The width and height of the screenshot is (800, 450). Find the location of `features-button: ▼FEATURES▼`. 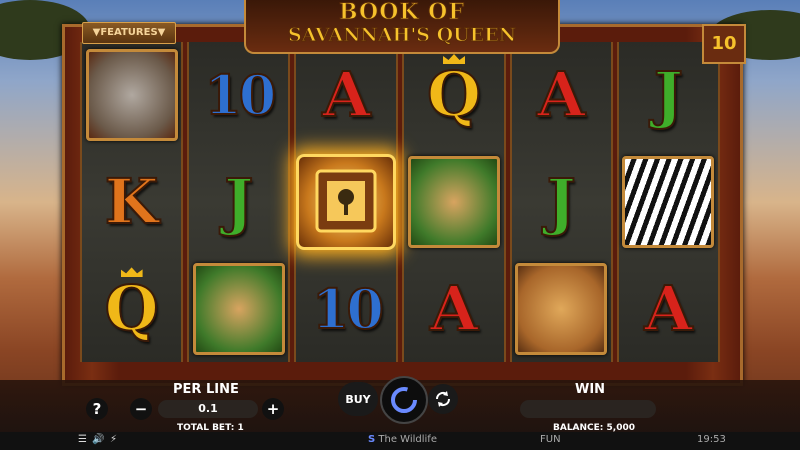

features-button: ▼FEATURES▼ is located at coordinates (129, 33).